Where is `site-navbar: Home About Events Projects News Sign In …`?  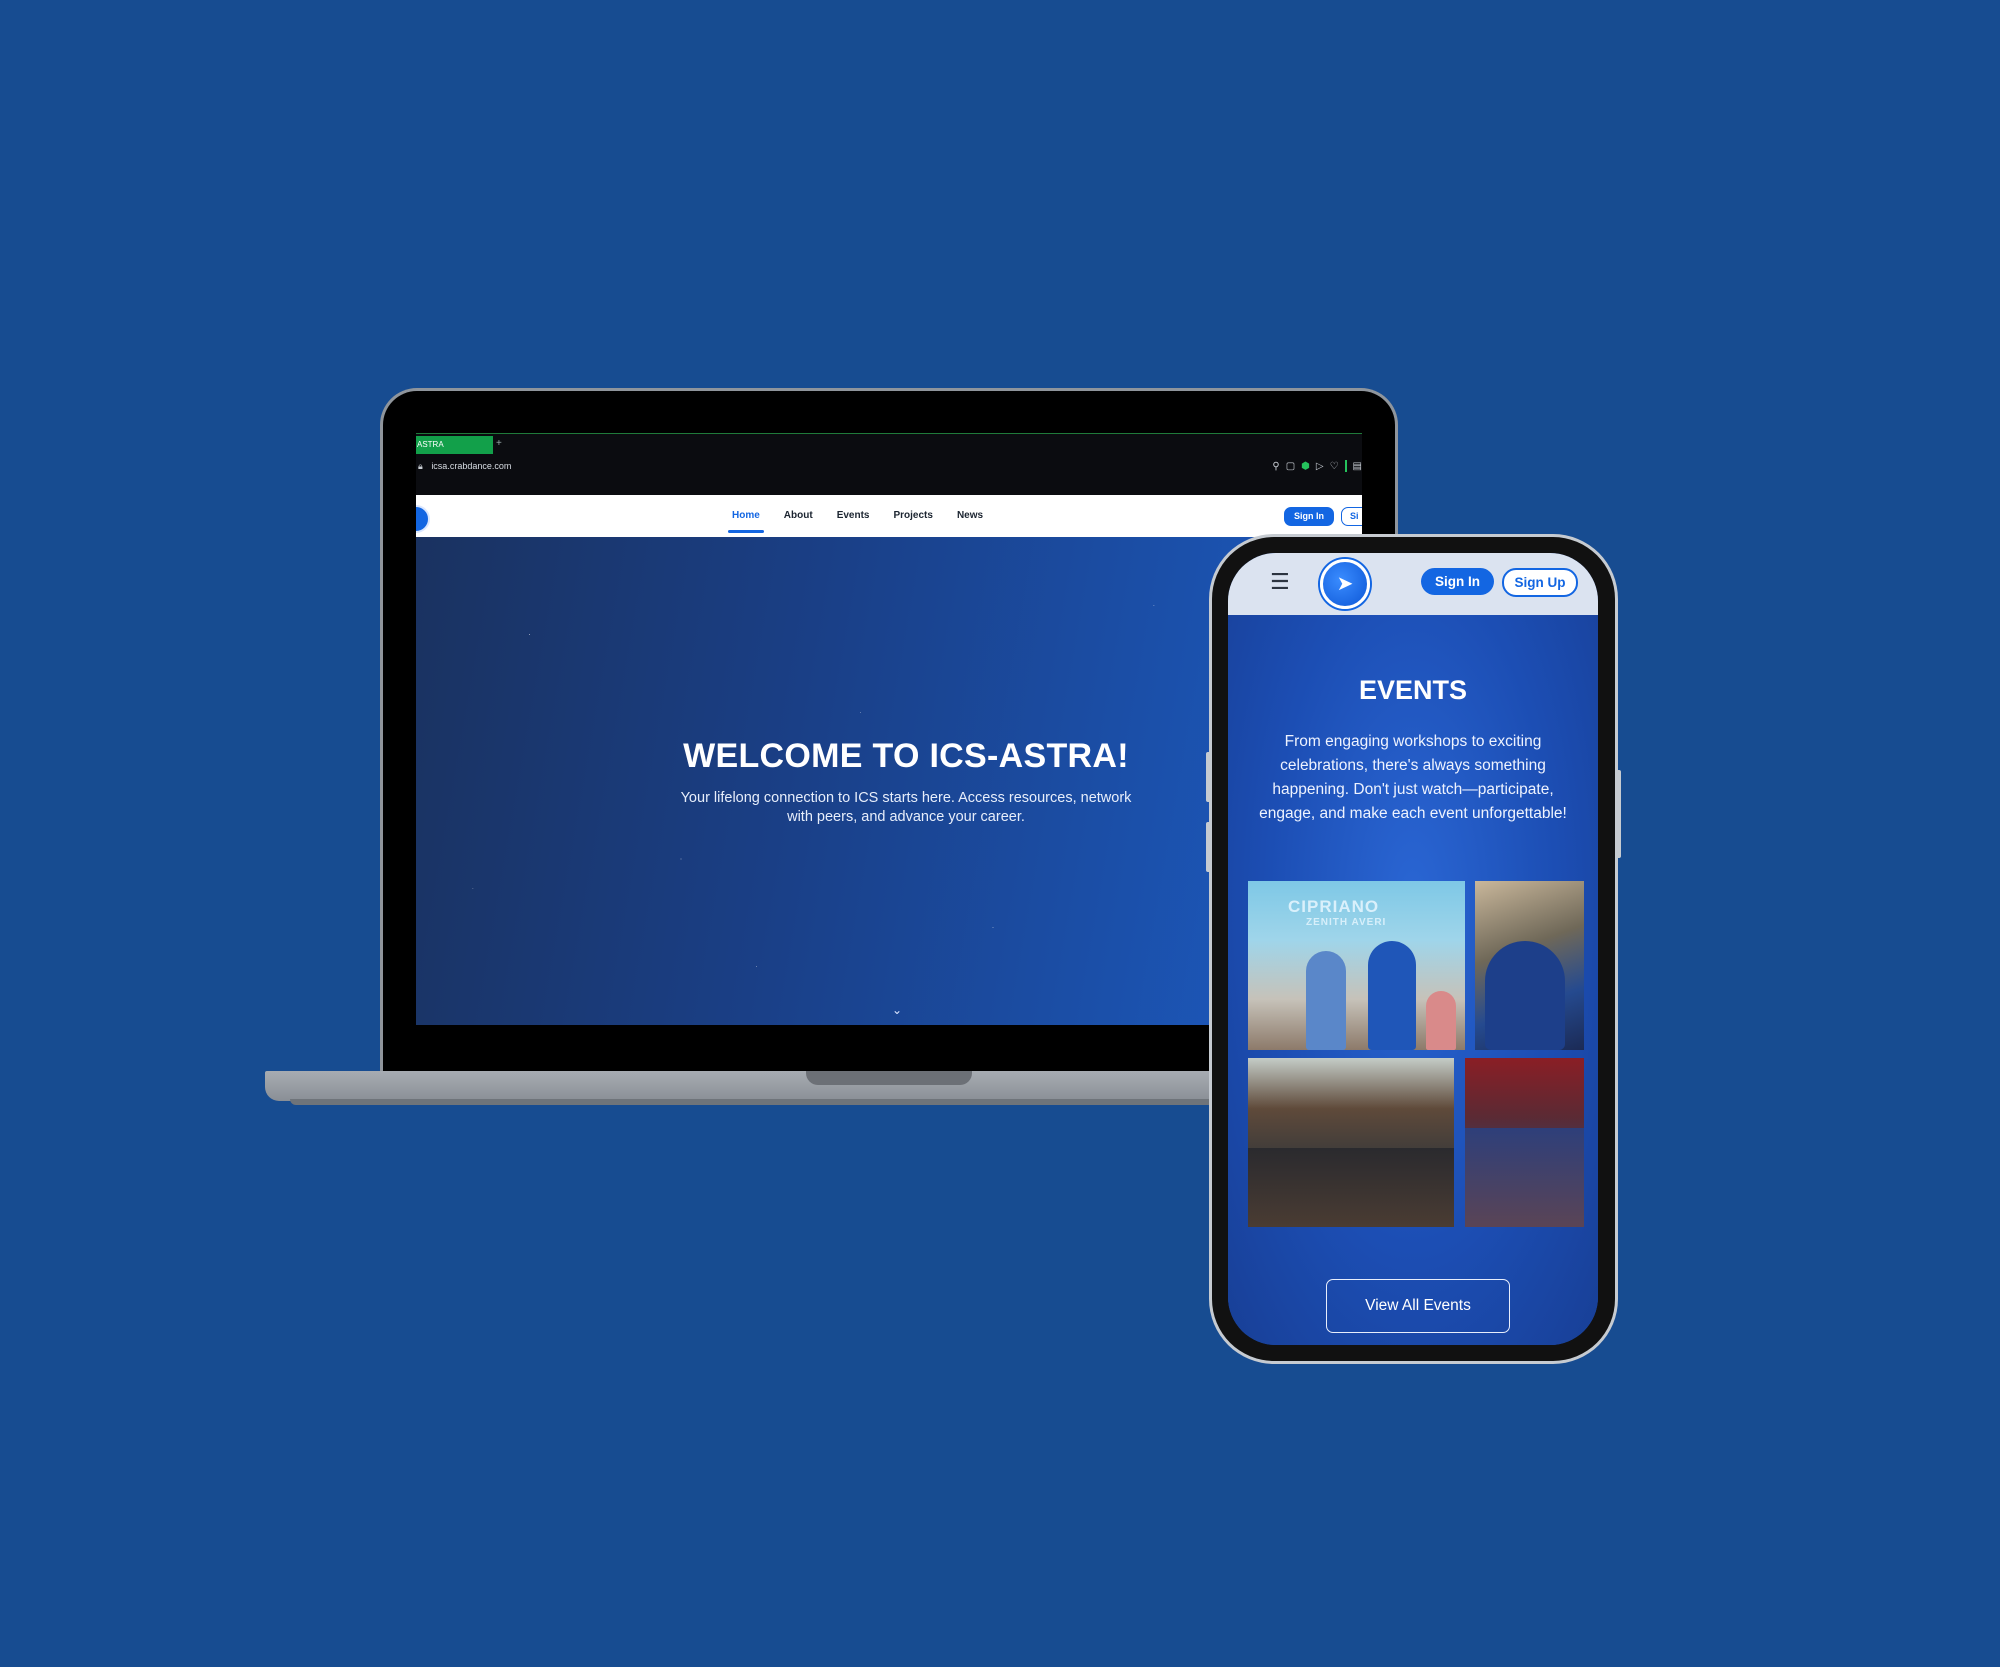 site-navbar: Home About Events Projects News Sign In … is located at coordinates (889, 516).